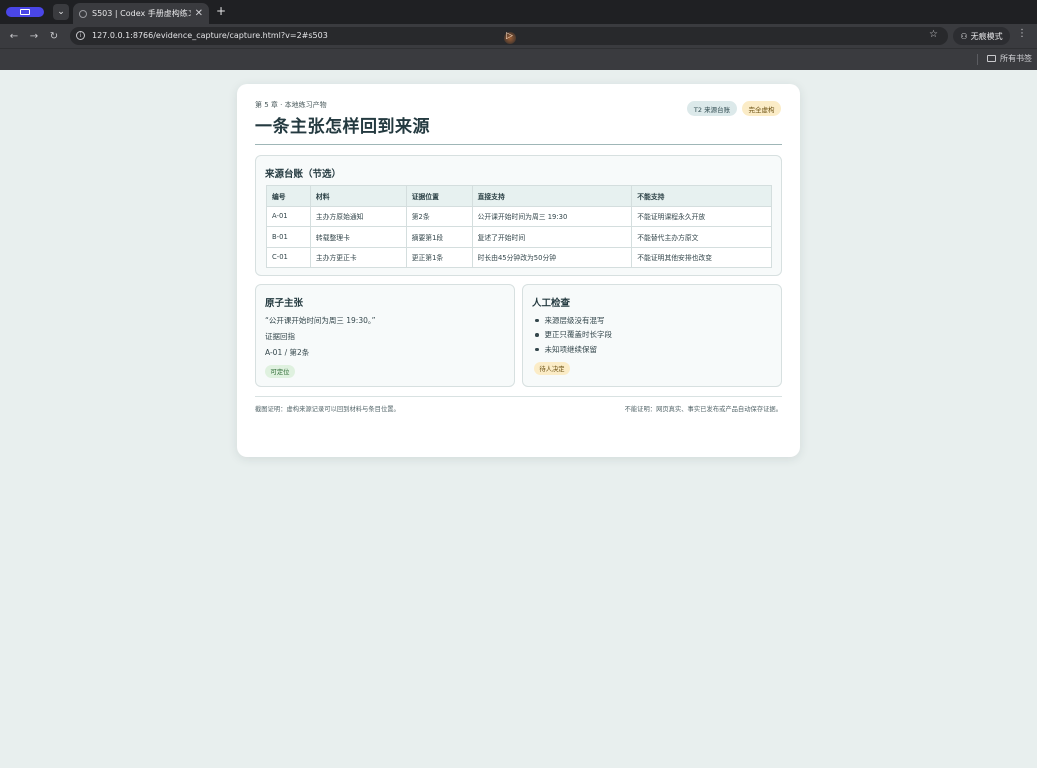 Image resolution: width=1037 pixels, height=768 pixels. What do you see at coordinates (1022, 33) in the screenshot?
I see `browser-menu-icon: ⋮` at bounding box center [1022, 33].